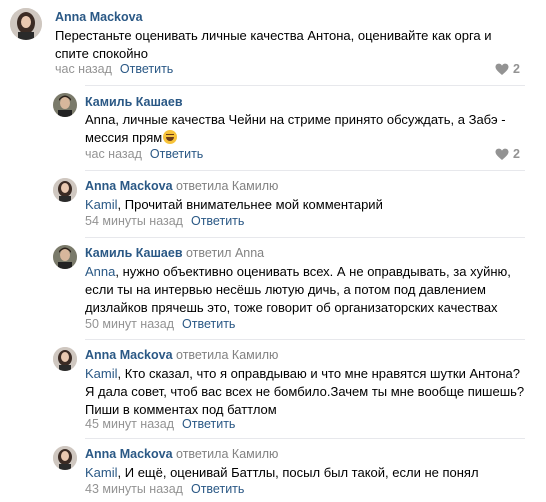 Image resolution: width=546 pixels, height=502 pixels. I want to click on comment-meta: 50 минут назад Ответить, so click(160, 324).